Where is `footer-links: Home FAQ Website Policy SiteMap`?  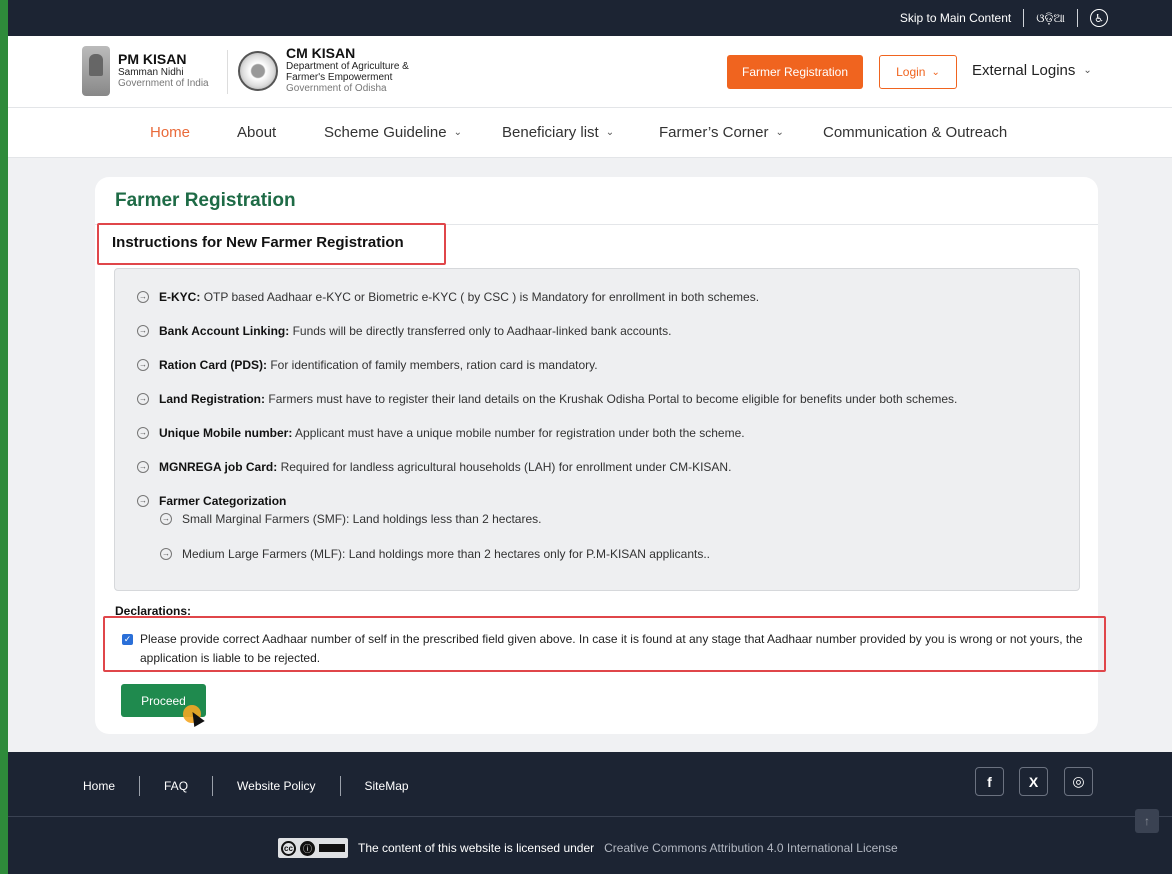
footer-links: Home FAQ Website Policy SiteMap is located at coordinates (246, 786).